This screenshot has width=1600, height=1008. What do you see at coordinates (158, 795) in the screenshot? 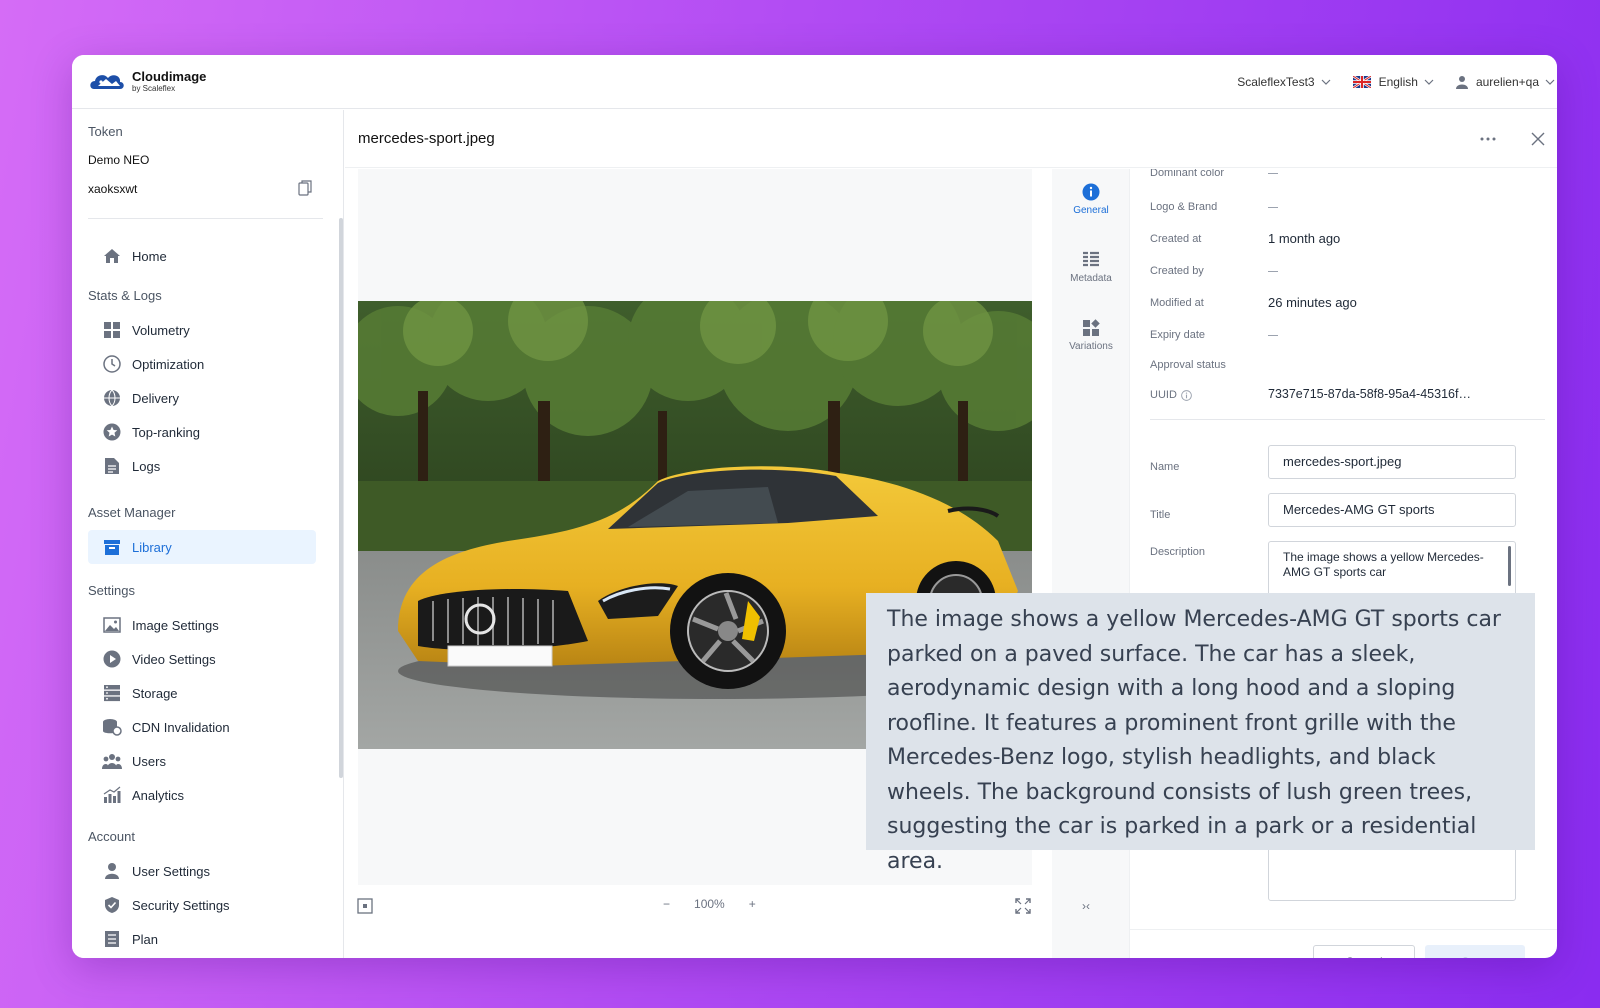
I see `sidebar-item-label: Analytics` at bounding box center [158, 795].